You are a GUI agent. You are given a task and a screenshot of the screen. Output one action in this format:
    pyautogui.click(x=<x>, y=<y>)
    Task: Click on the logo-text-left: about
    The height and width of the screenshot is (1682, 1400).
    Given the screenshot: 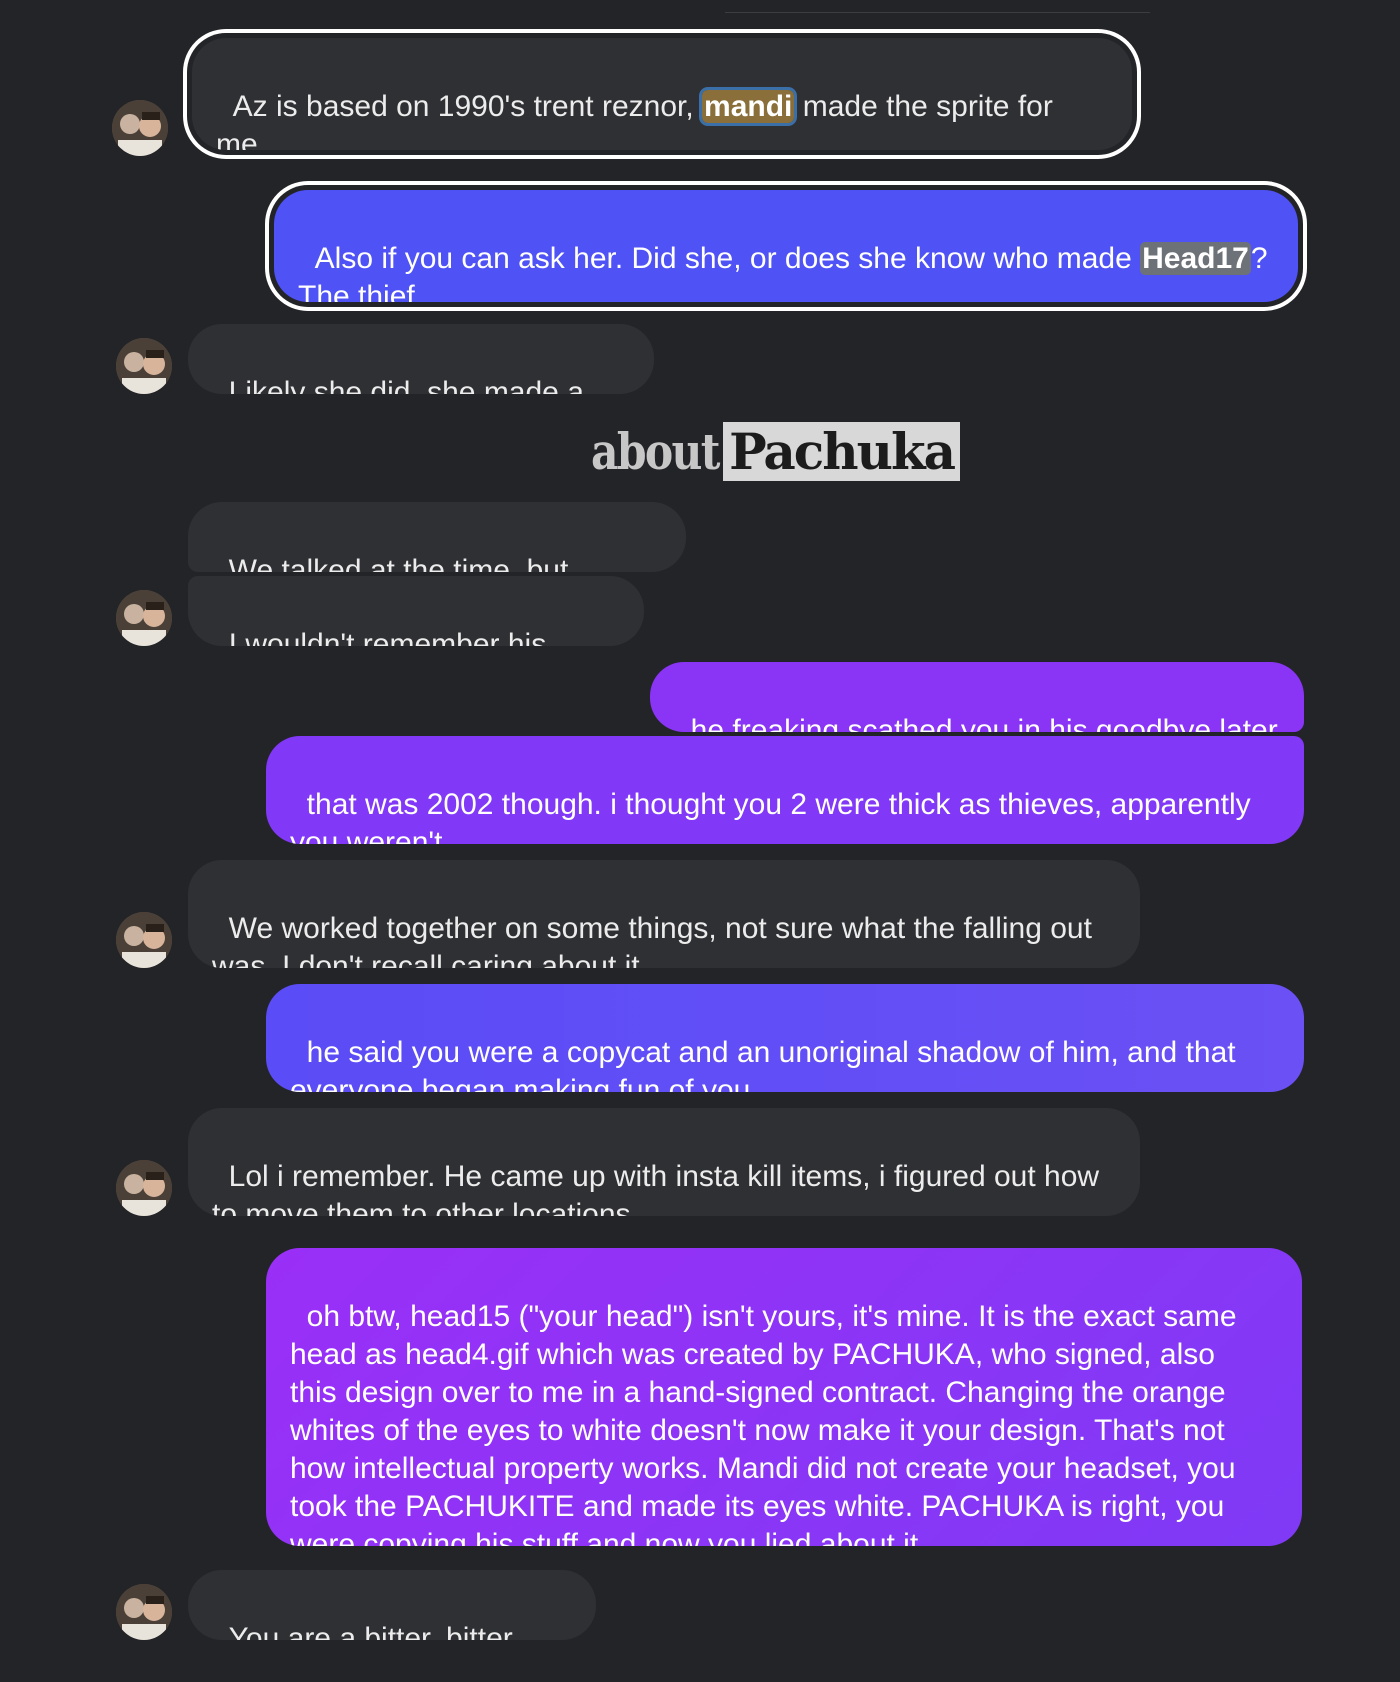 What is the action you would take?
    pyautogui.click(x=655, y=451)
    